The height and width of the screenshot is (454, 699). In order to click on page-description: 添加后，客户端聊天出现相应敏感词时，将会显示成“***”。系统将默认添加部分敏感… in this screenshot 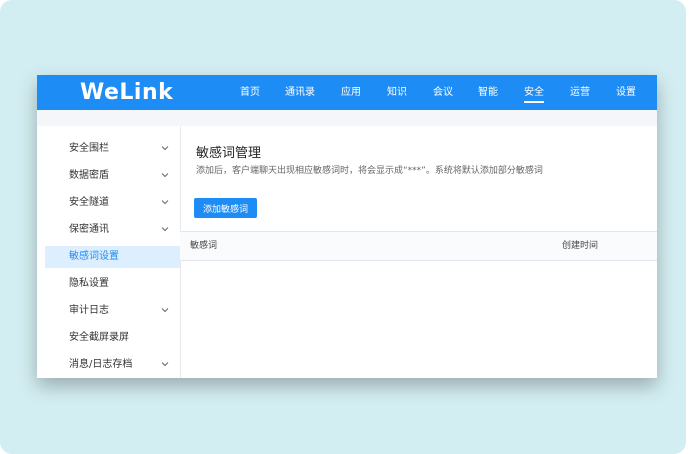, I will do `click(369, 171)`.